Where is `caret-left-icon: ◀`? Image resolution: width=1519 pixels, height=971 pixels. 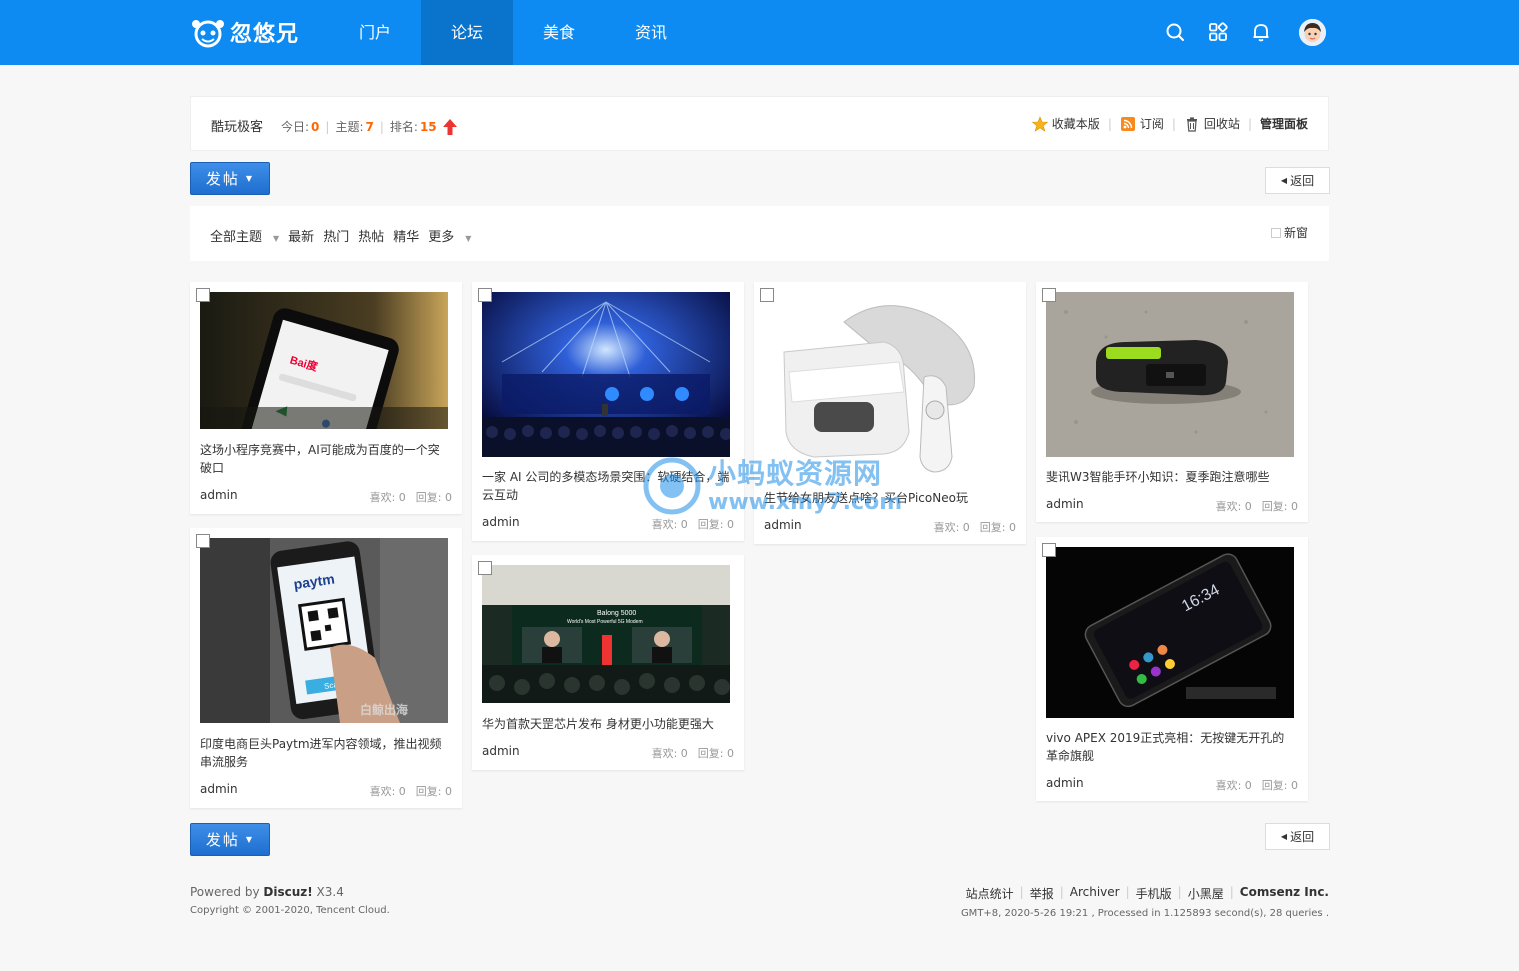
caret-left-icon: ◀ is located at coordinates (1284, 180).